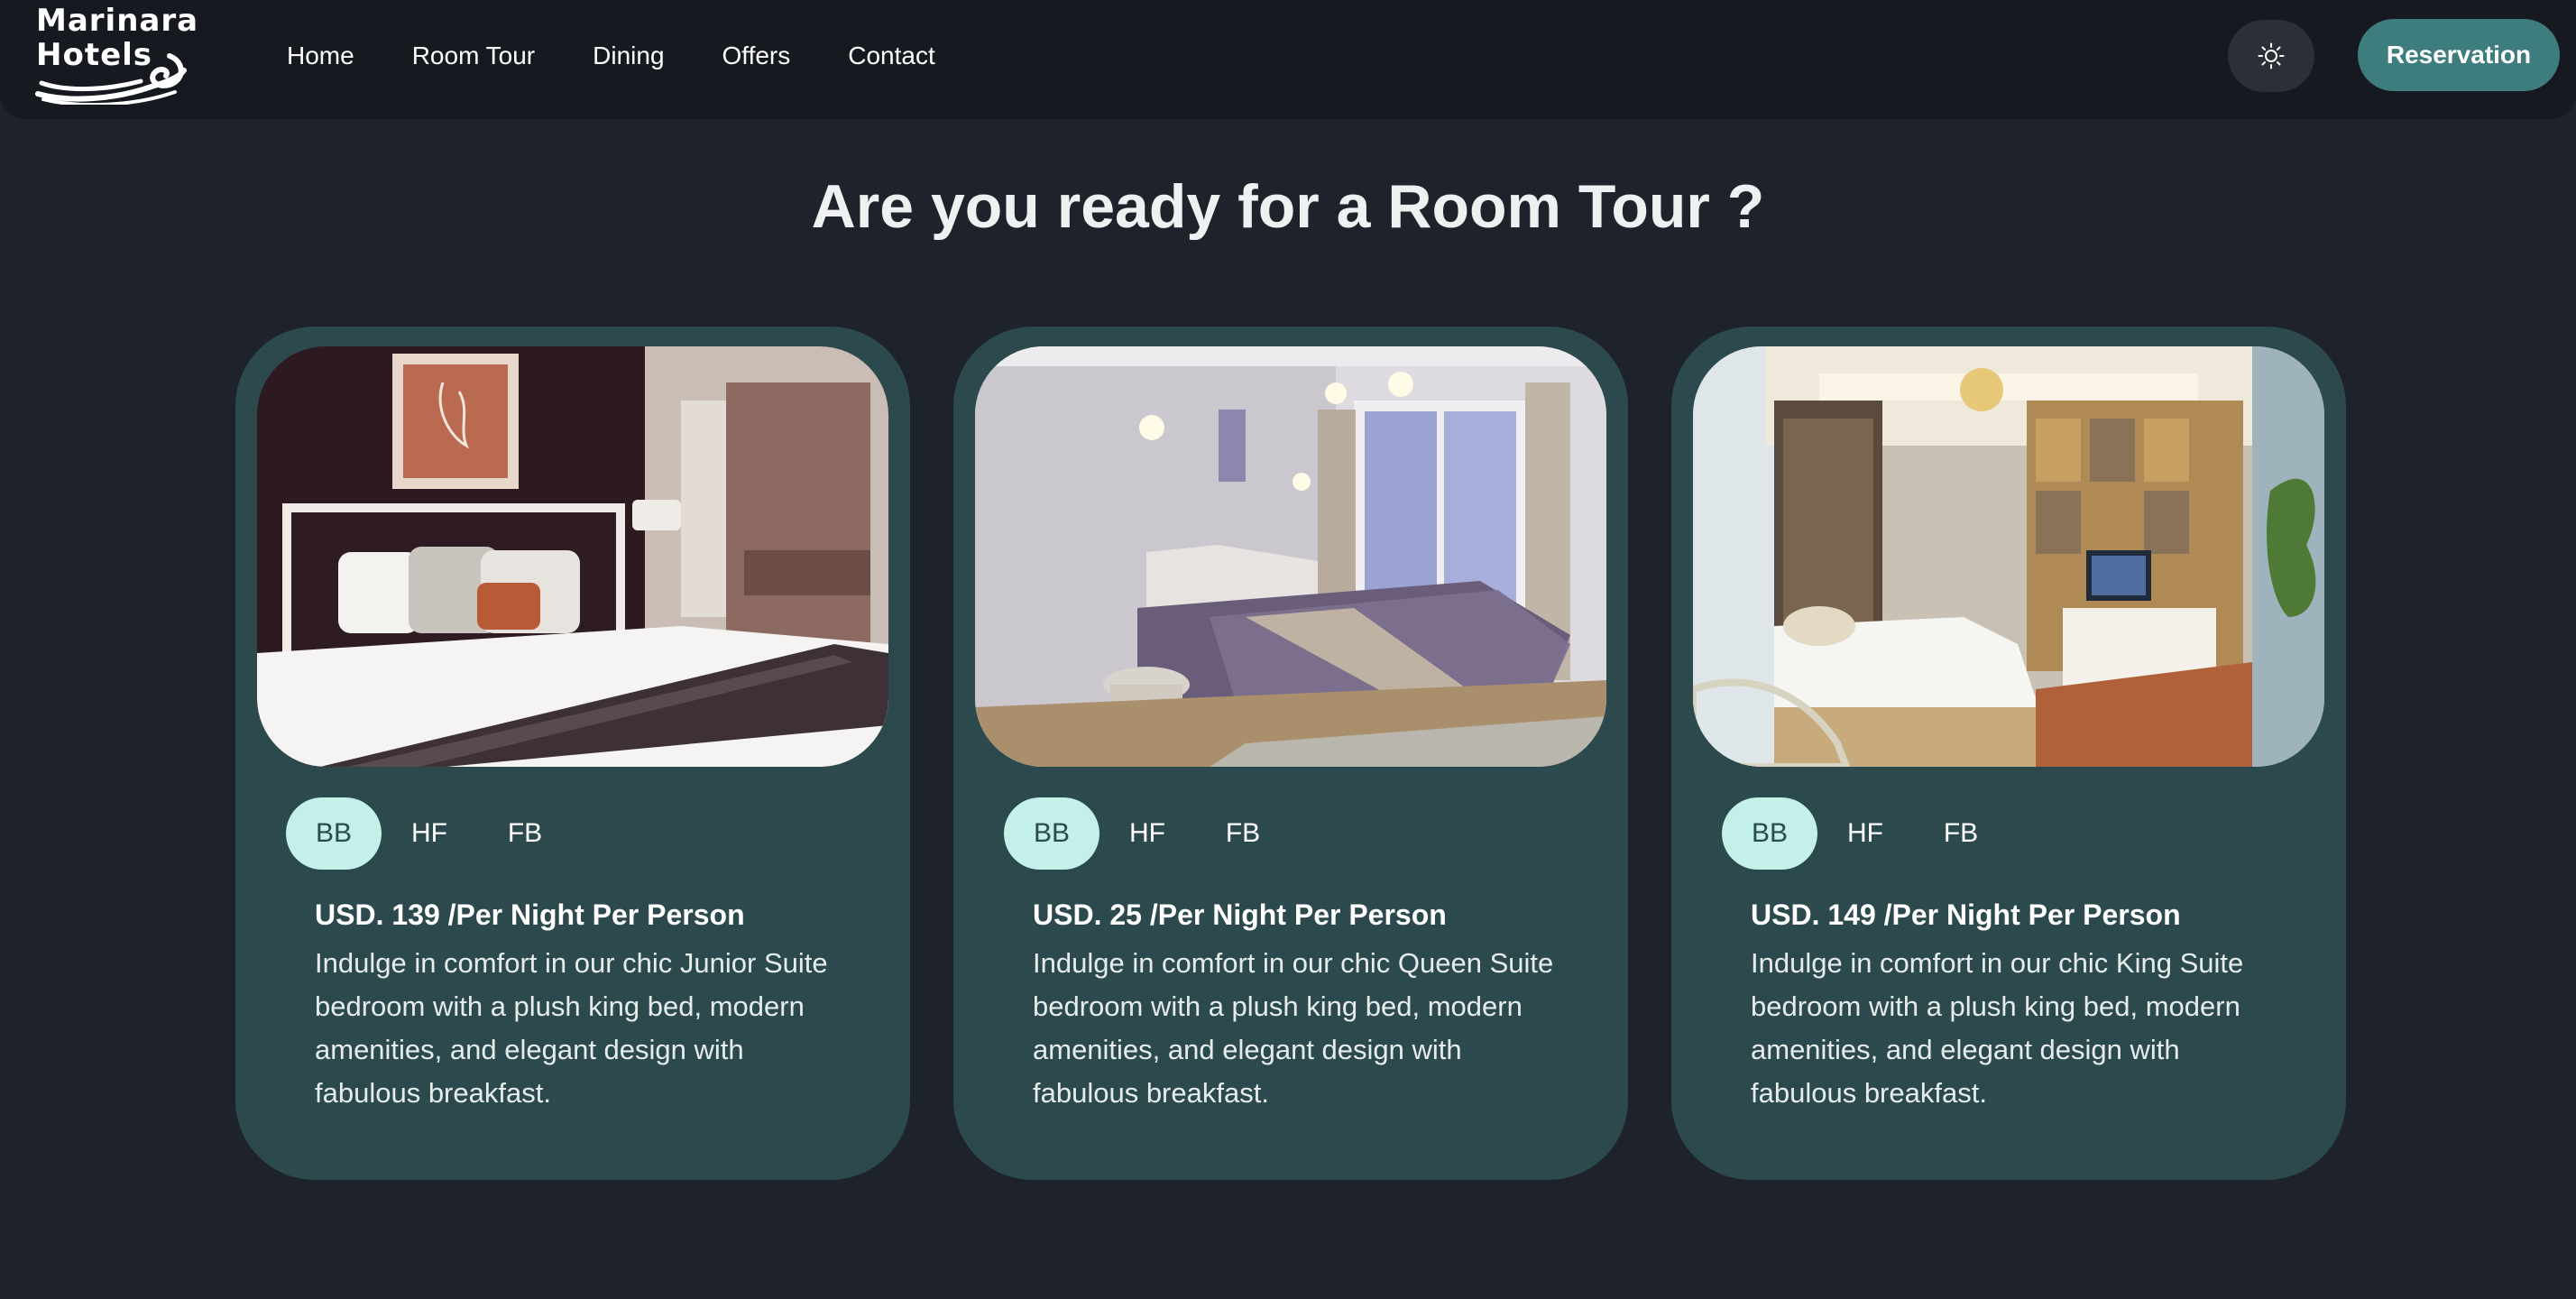 The width and height of the screenshot is (2576, 1299). Describe the element at coordinates (111, 79) in the screenshot. I see `wave-logo-icon` at that location.